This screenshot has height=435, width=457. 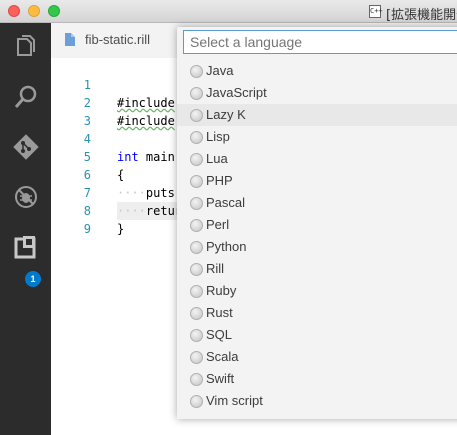 I want to click on language-option: Vim script, so click(x=317, y=401).